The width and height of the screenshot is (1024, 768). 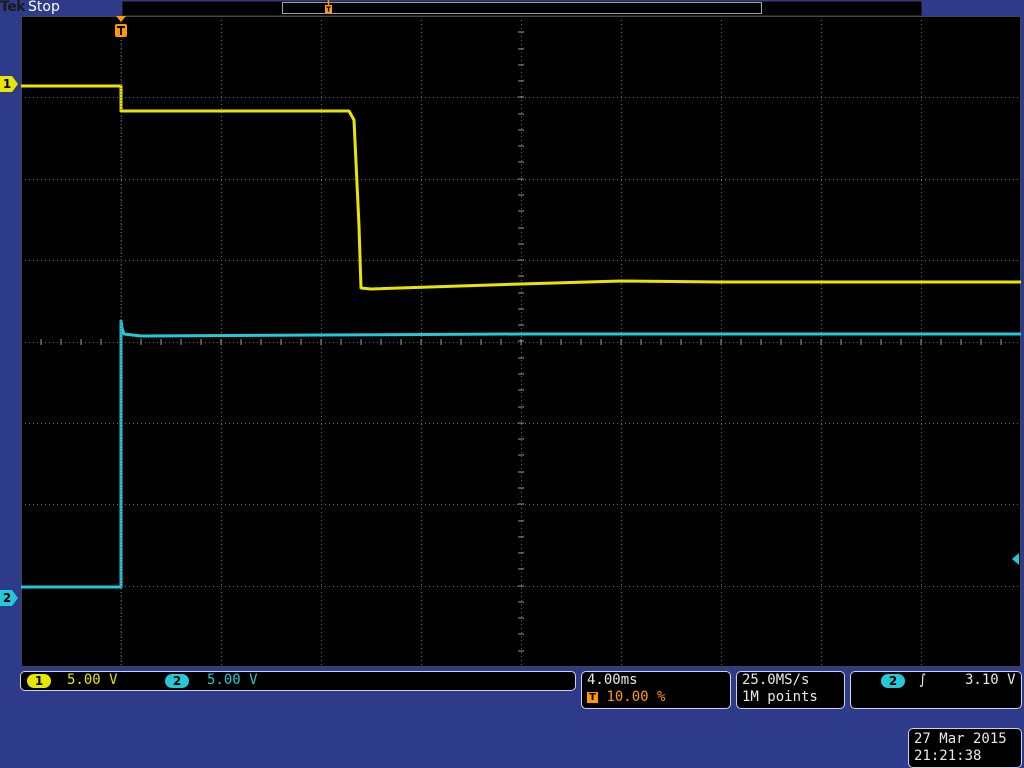 I want to click on top-status-bar: Tek Stop, so click(x=512, y=8).